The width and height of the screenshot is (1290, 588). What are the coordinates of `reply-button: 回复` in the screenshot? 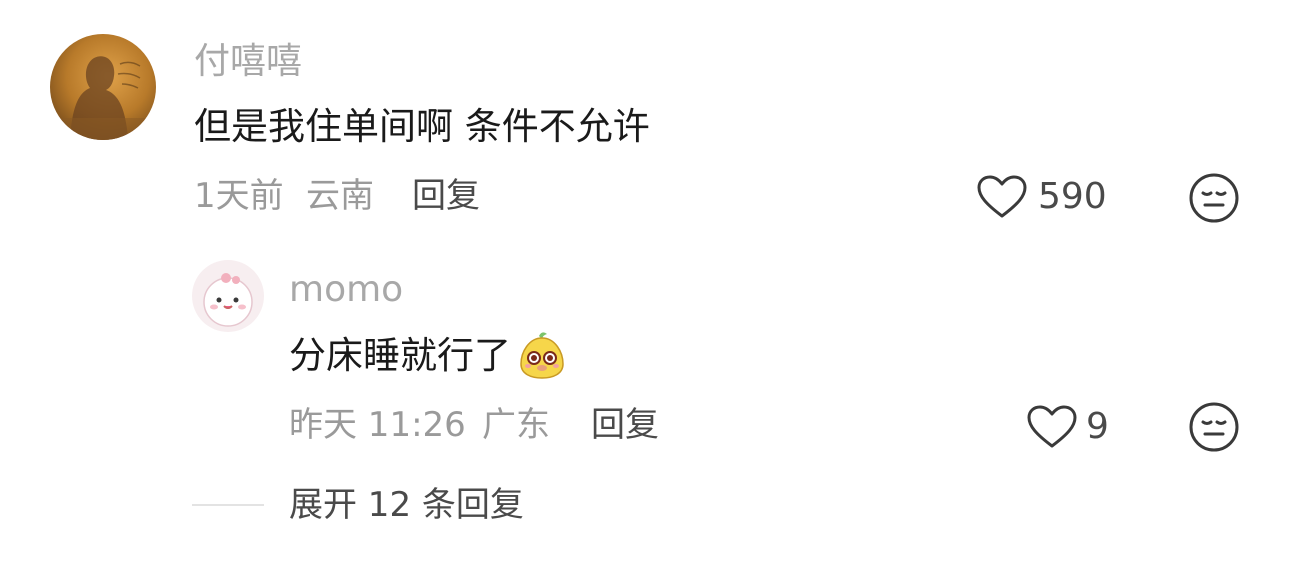 It's located at (446, 196).